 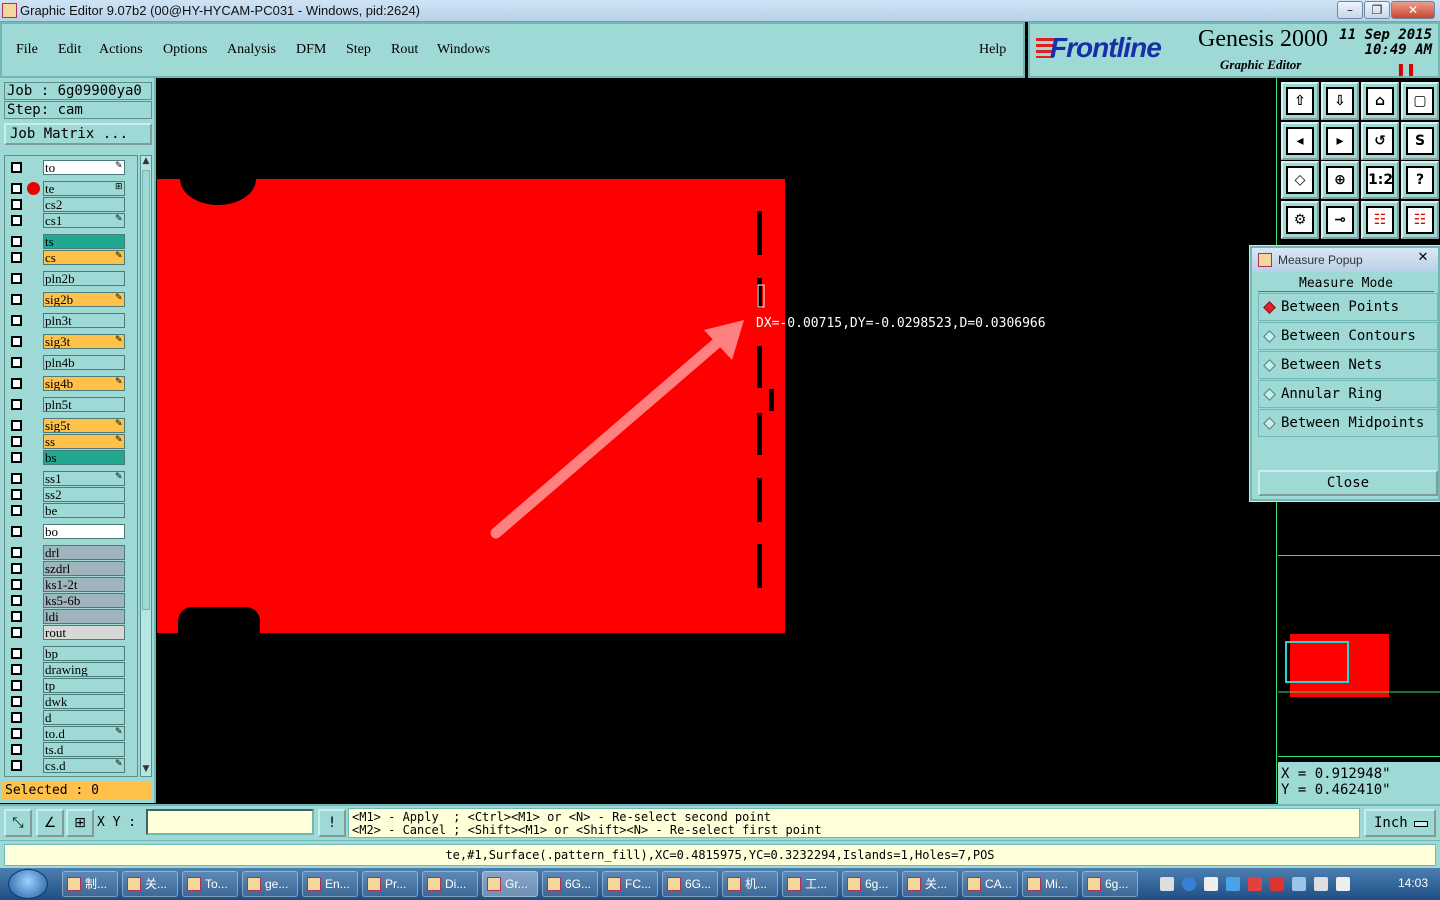 I want to click on layer-name: drawing, so click(x=84, y=669).